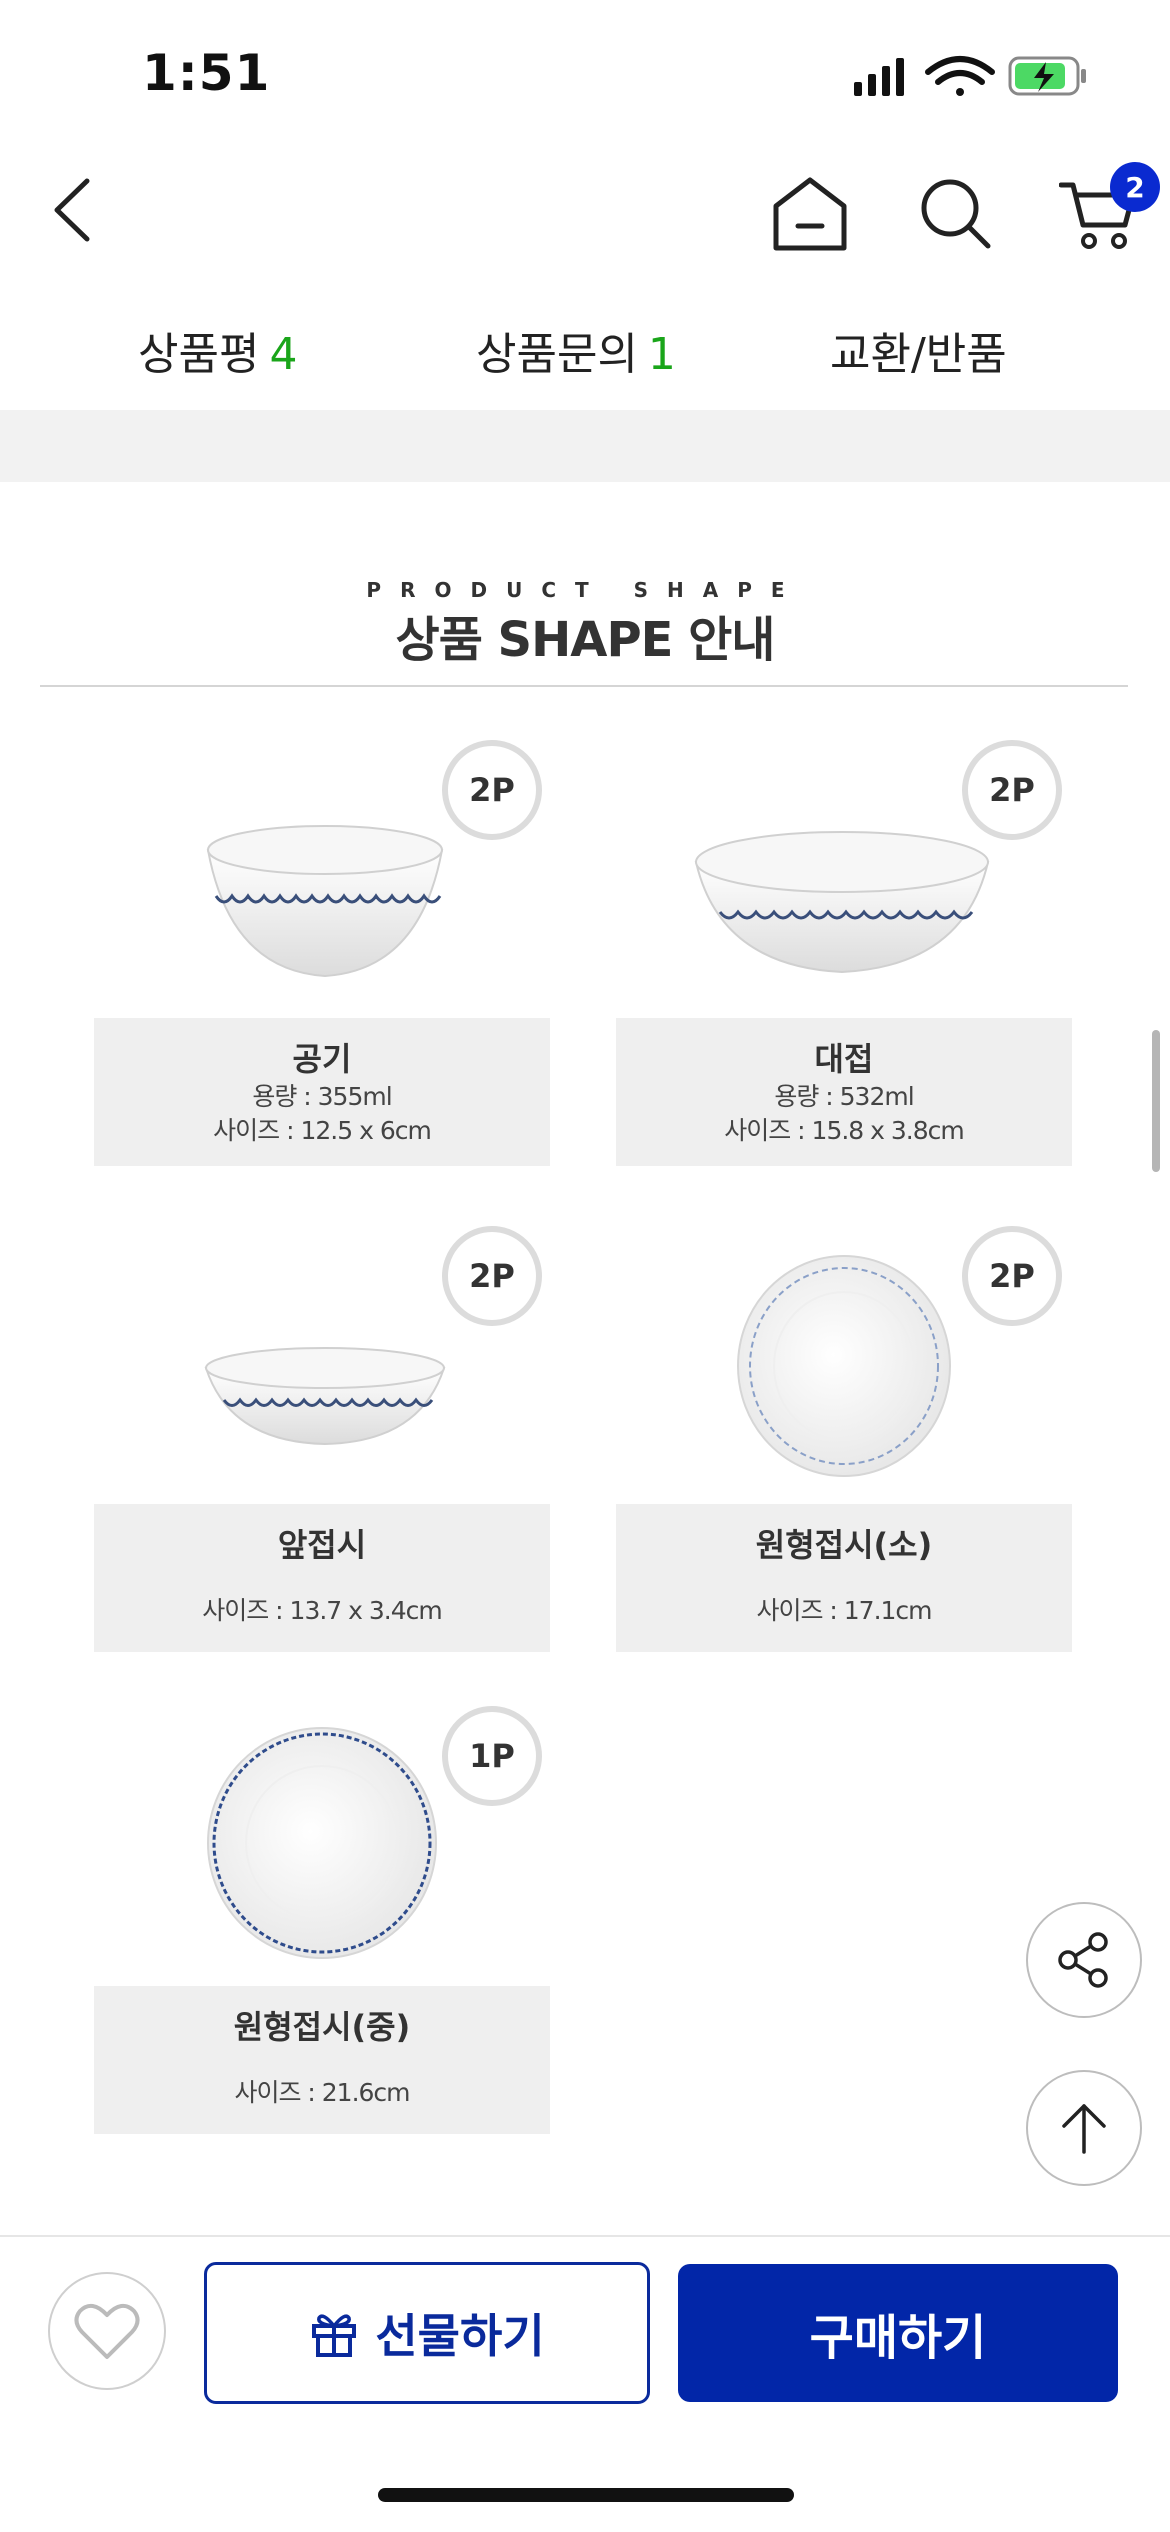 The width and height of the screenshot is (1170, 2532). Describe the element at coordinates (322, 1610) in the screenshot. I see `product-size: 사이즈 : 13.7 x 3.4cm` at that location.